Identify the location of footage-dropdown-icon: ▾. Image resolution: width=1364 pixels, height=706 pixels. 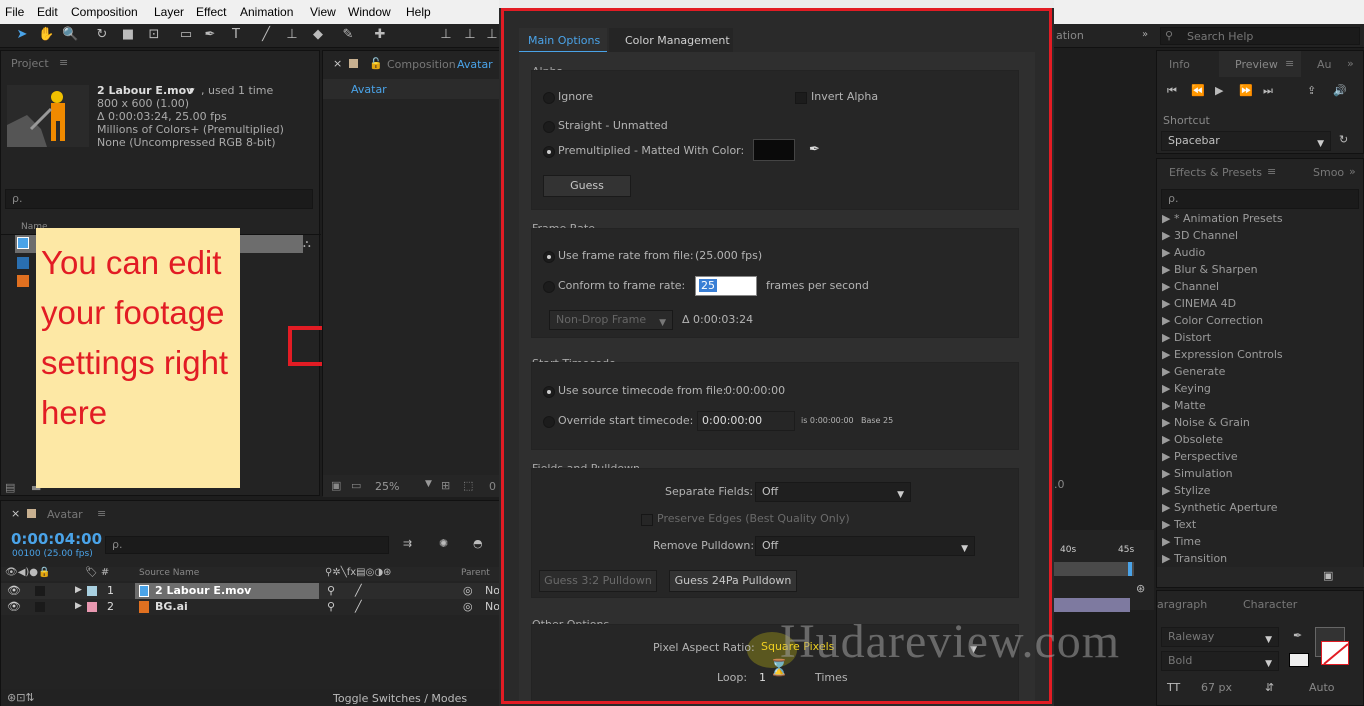
(192, 90).